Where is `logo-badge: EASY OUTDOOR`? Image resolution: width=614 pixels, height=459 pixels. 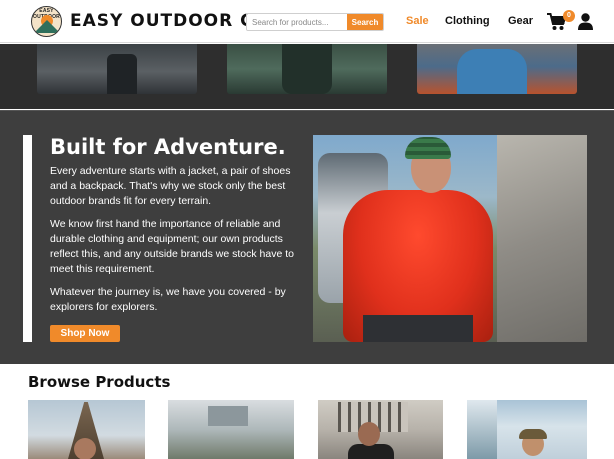 logo-badge: EASY OUTDOOR is located at coordinates (46, 21).